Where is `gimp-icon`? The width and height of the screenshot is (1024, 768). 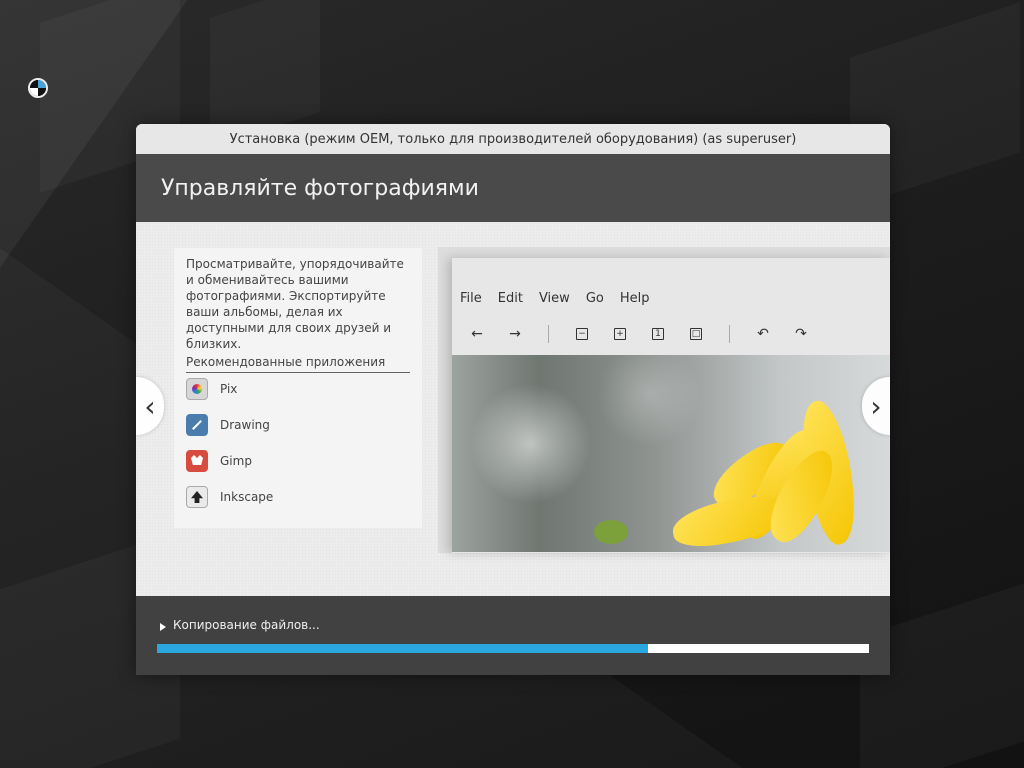 gimp-icon is located at coordinates (197, 461).